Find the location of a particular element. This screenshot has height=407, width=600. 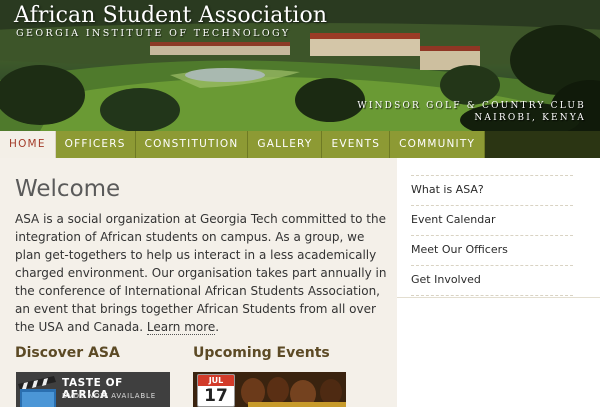

photo-caption-city: NAIROBI, KENYA is located at coordinates (530, 118).